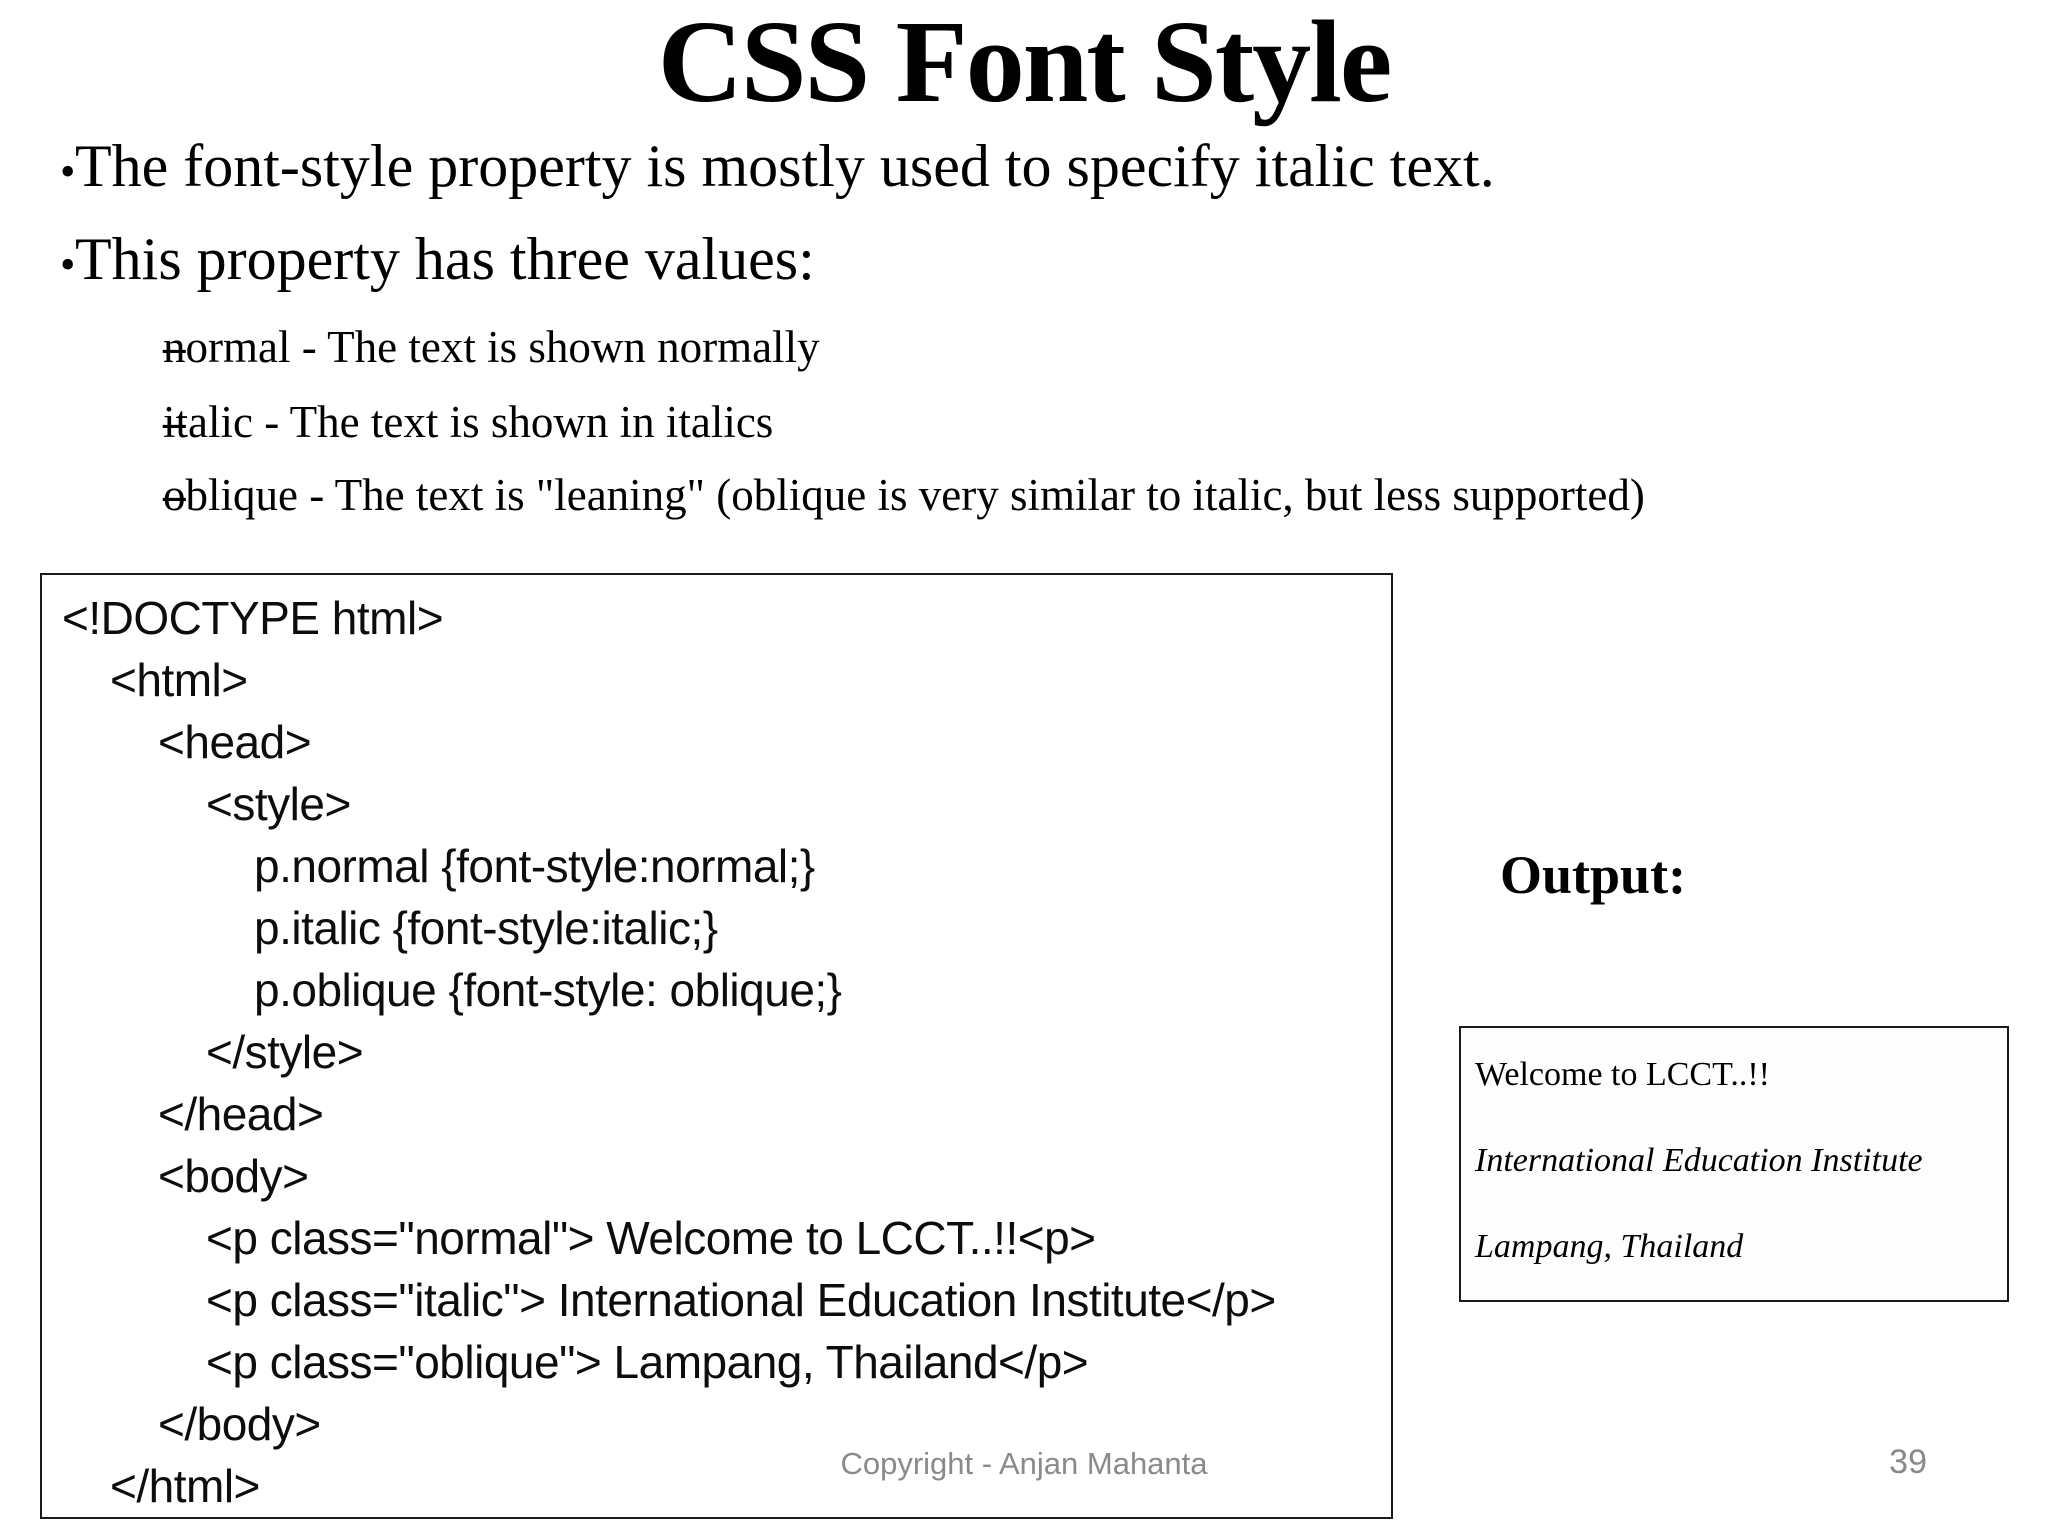 This screenshot has width=2048, height=1536. I want to click on code-line: p.oblique {font-style: oblique;}, so click(548, 990).